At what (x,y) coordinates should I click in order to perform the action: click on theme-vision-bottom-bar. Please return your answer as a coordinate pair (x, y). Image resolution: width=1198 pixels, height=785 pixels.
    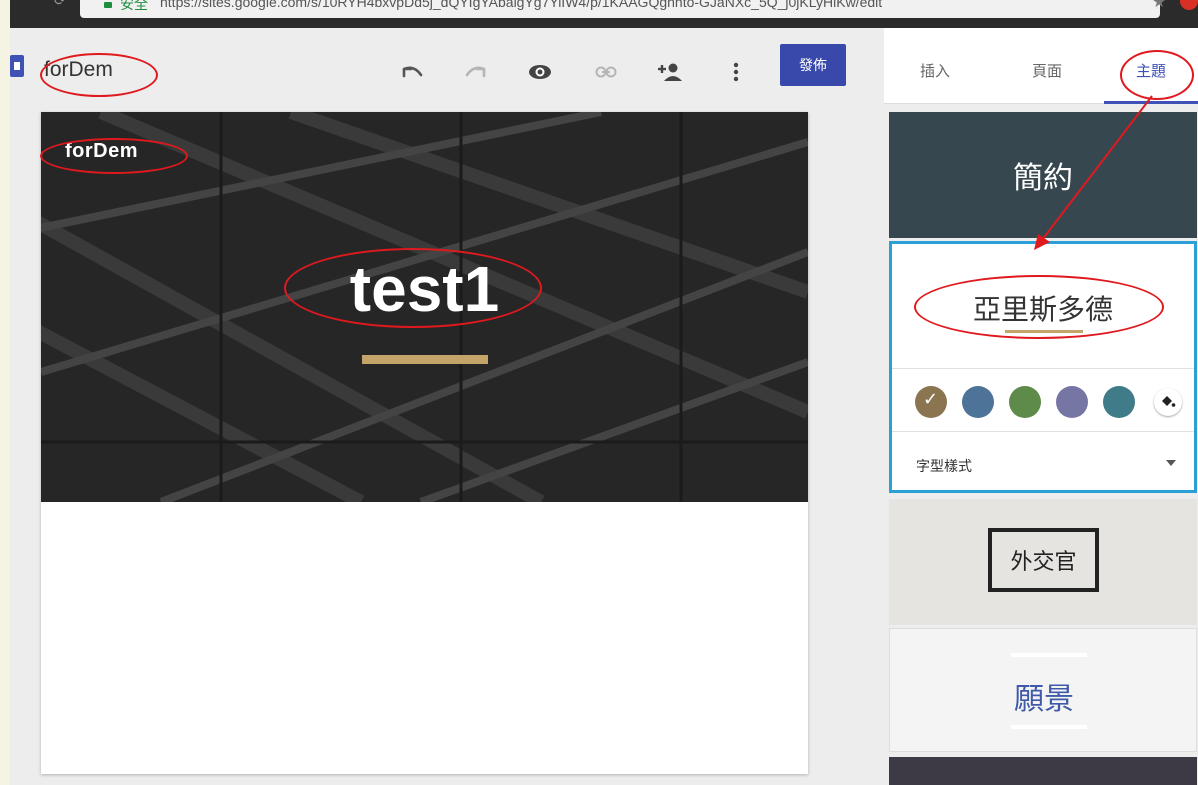
    Looking at the image, I should click on (1049, 727).